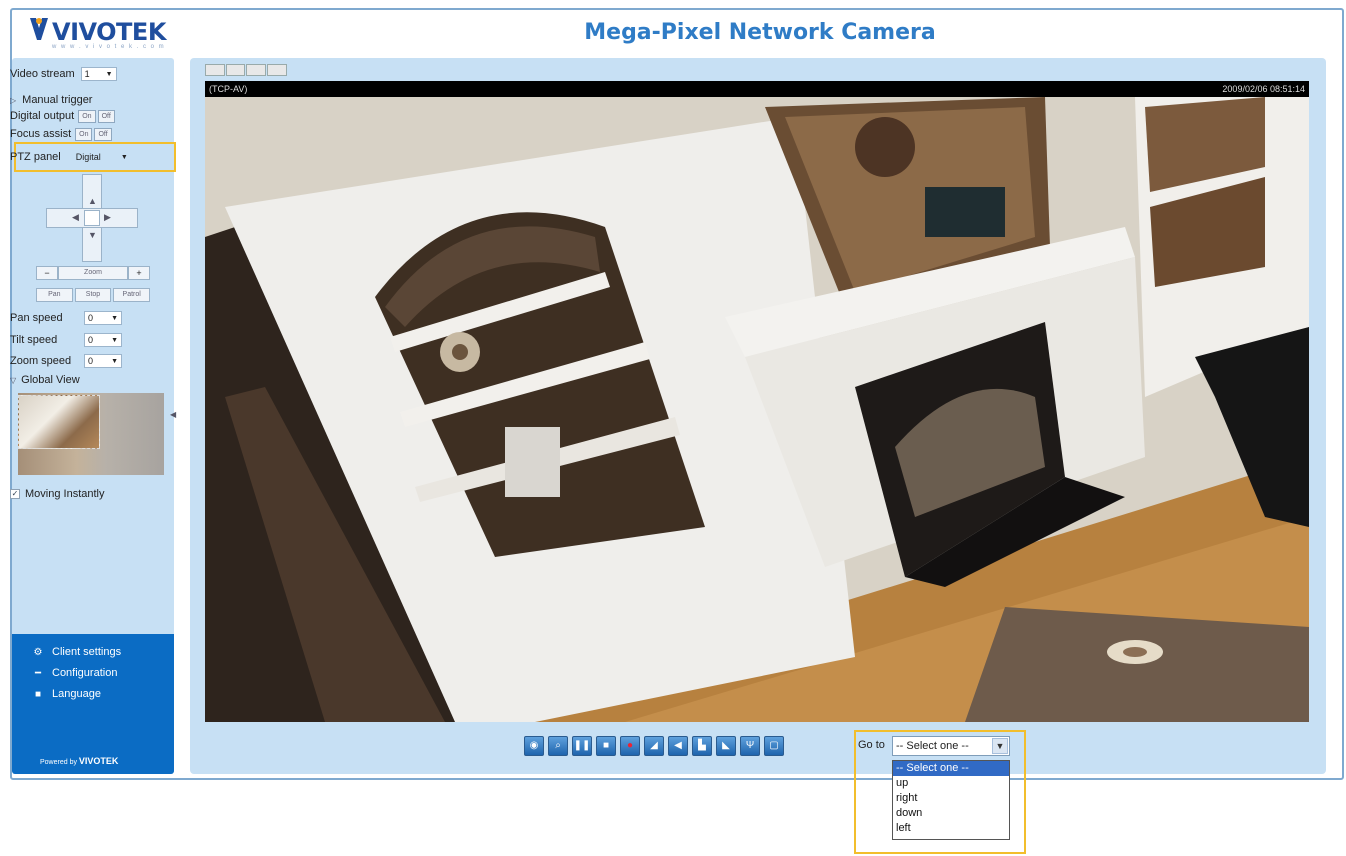 The image size is (1346, 856). What do you see at coordinates (84, 134) in the screenshot?
I see `focus-assist-on-button: On` at bounding box center [84, 134].